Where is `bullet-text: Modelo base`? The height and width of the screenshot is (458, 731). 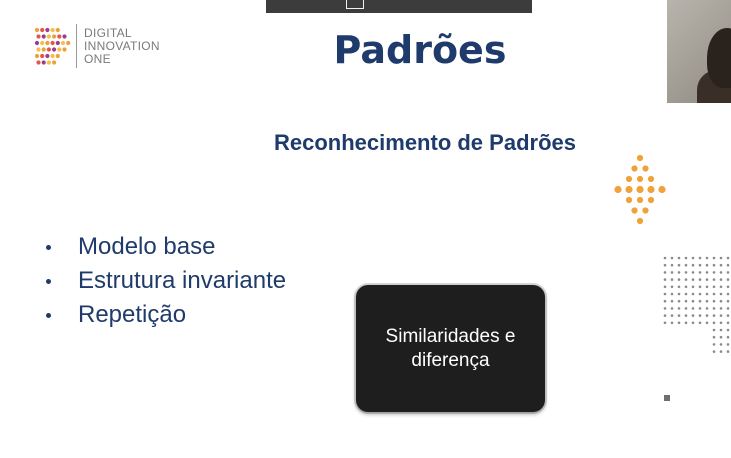 bullet-text: Modelo base is located at coordinates (147, 246).